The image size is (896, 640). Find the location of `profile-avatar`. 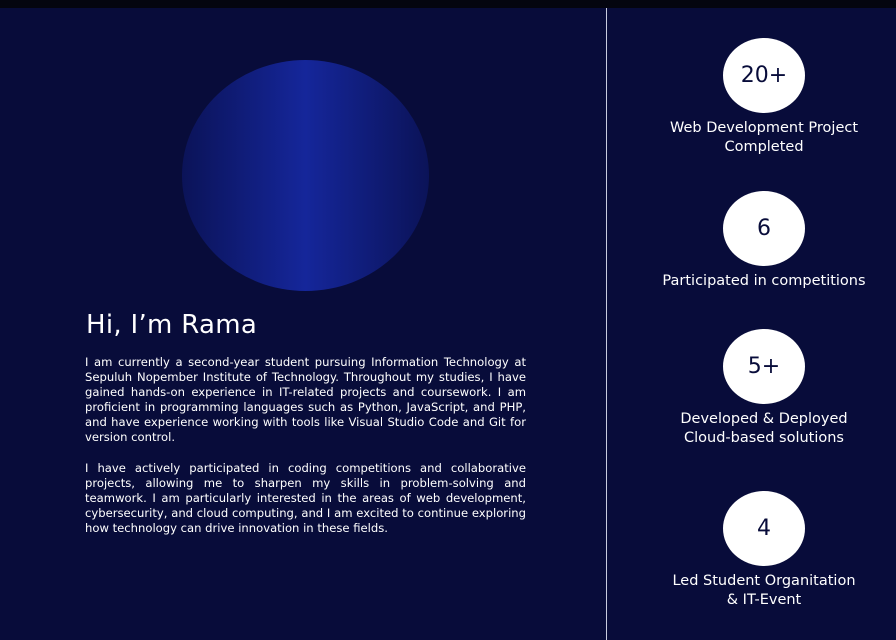

profile-avatar is located at coordinates (305, 175).